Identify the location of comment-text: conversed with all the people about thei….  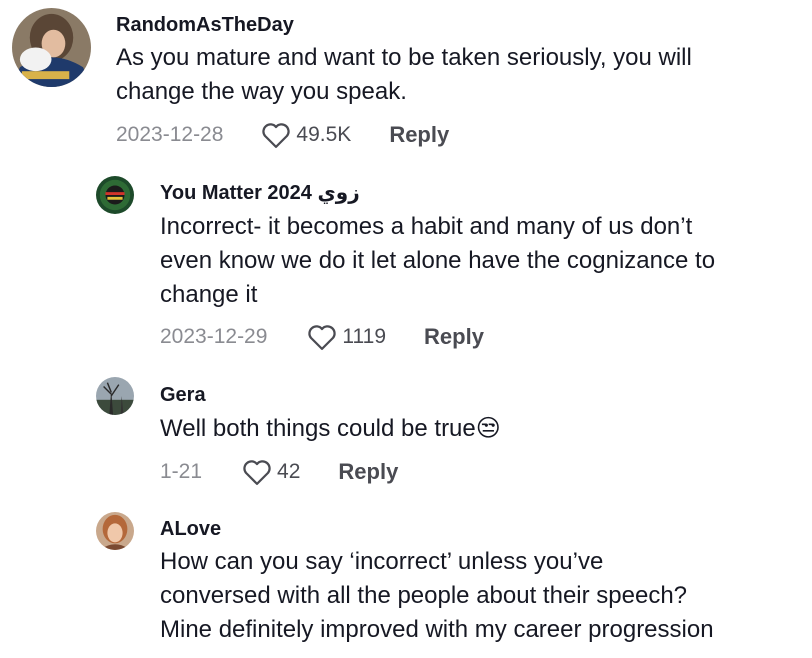
(424, 595).